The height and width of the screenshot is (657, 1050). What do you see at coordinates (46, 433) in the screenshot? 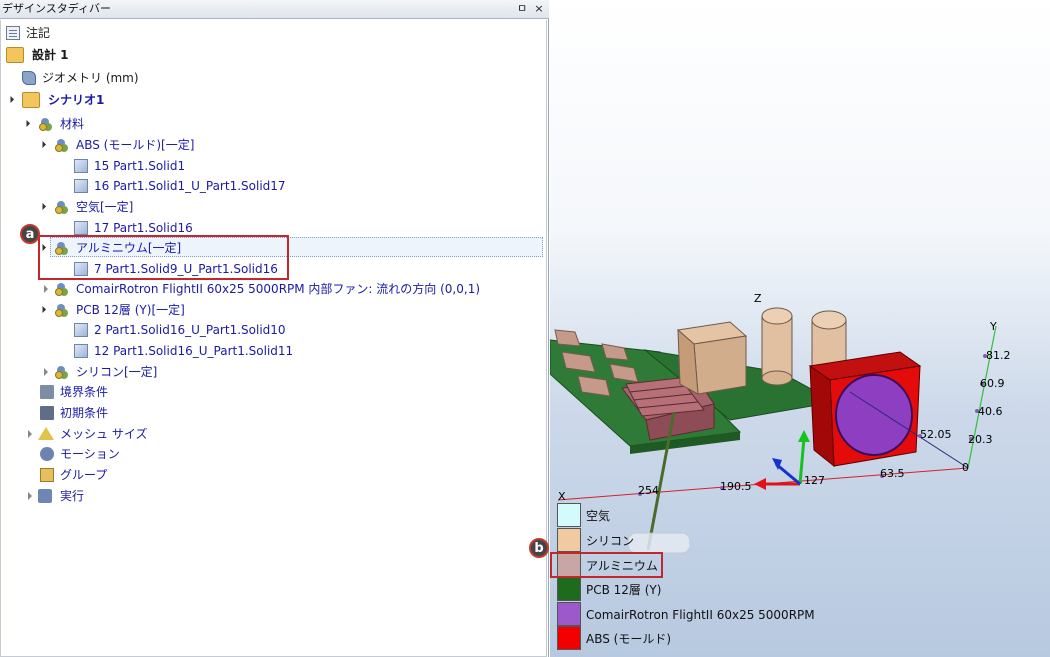
I see `mesh-icon` at bounding box center [46, 433].